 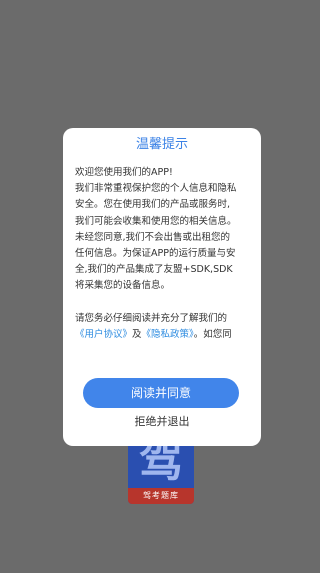 What do you see at coordinates (153, 237) in the screenshot?
I see `body-line: 未经您同意,我们不会出售或出租您的` at bounding box center [153, 237].